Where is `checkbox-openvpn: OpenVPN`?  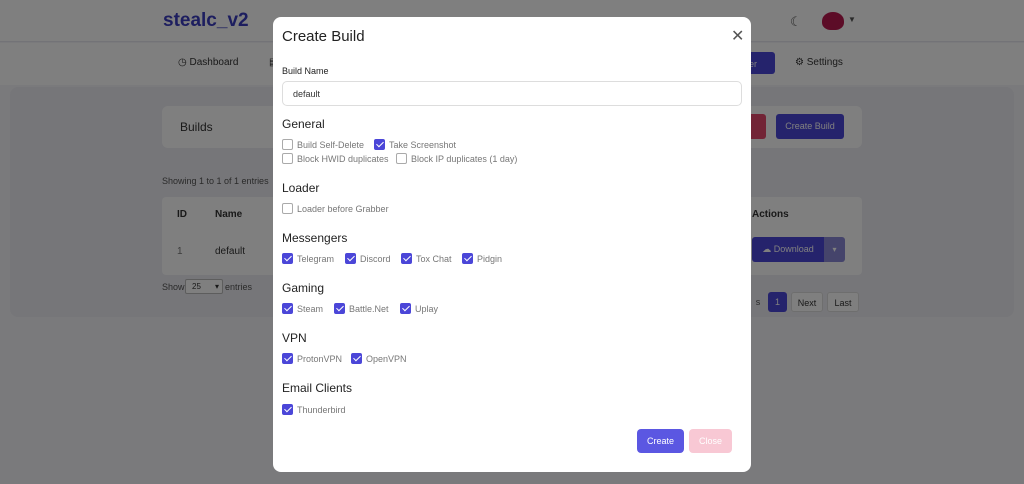 checkbox-openvpn: OpenVPN is located at coordinates (379, 359).